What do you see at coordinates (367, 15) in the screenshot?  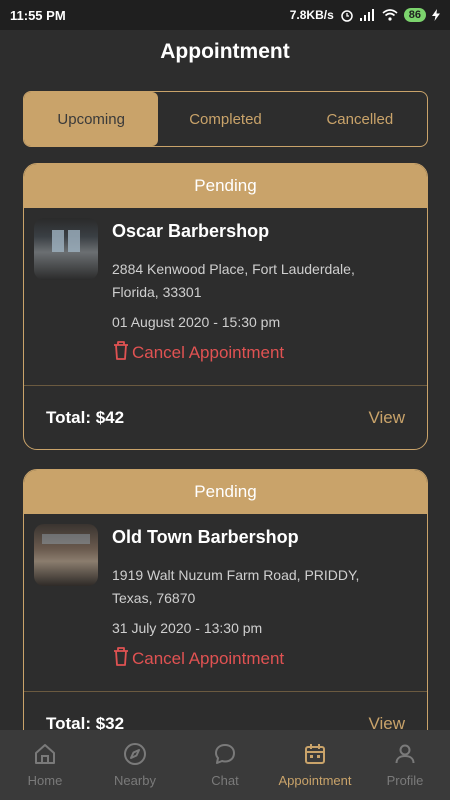 I see `signal-icon` at bounding box center [367, 15].